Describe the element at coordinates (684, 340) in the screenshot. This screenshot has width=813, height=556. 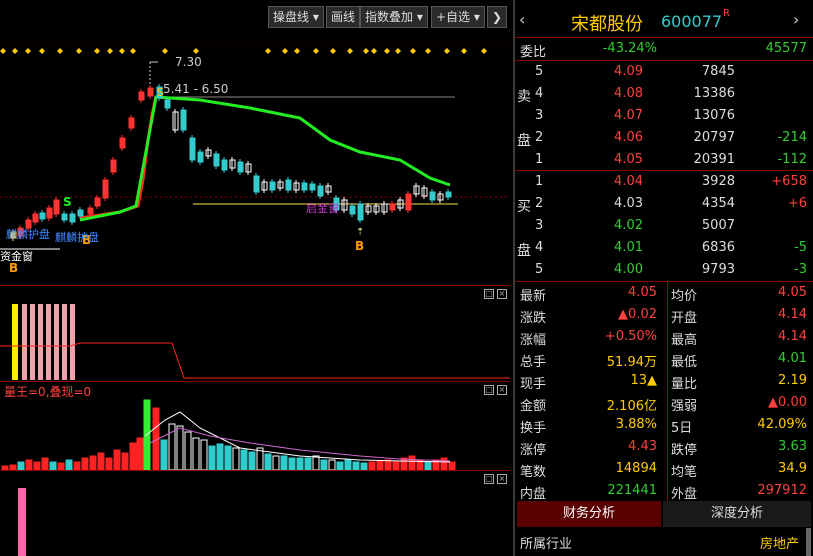
I see `high-label: 最高` at that location.